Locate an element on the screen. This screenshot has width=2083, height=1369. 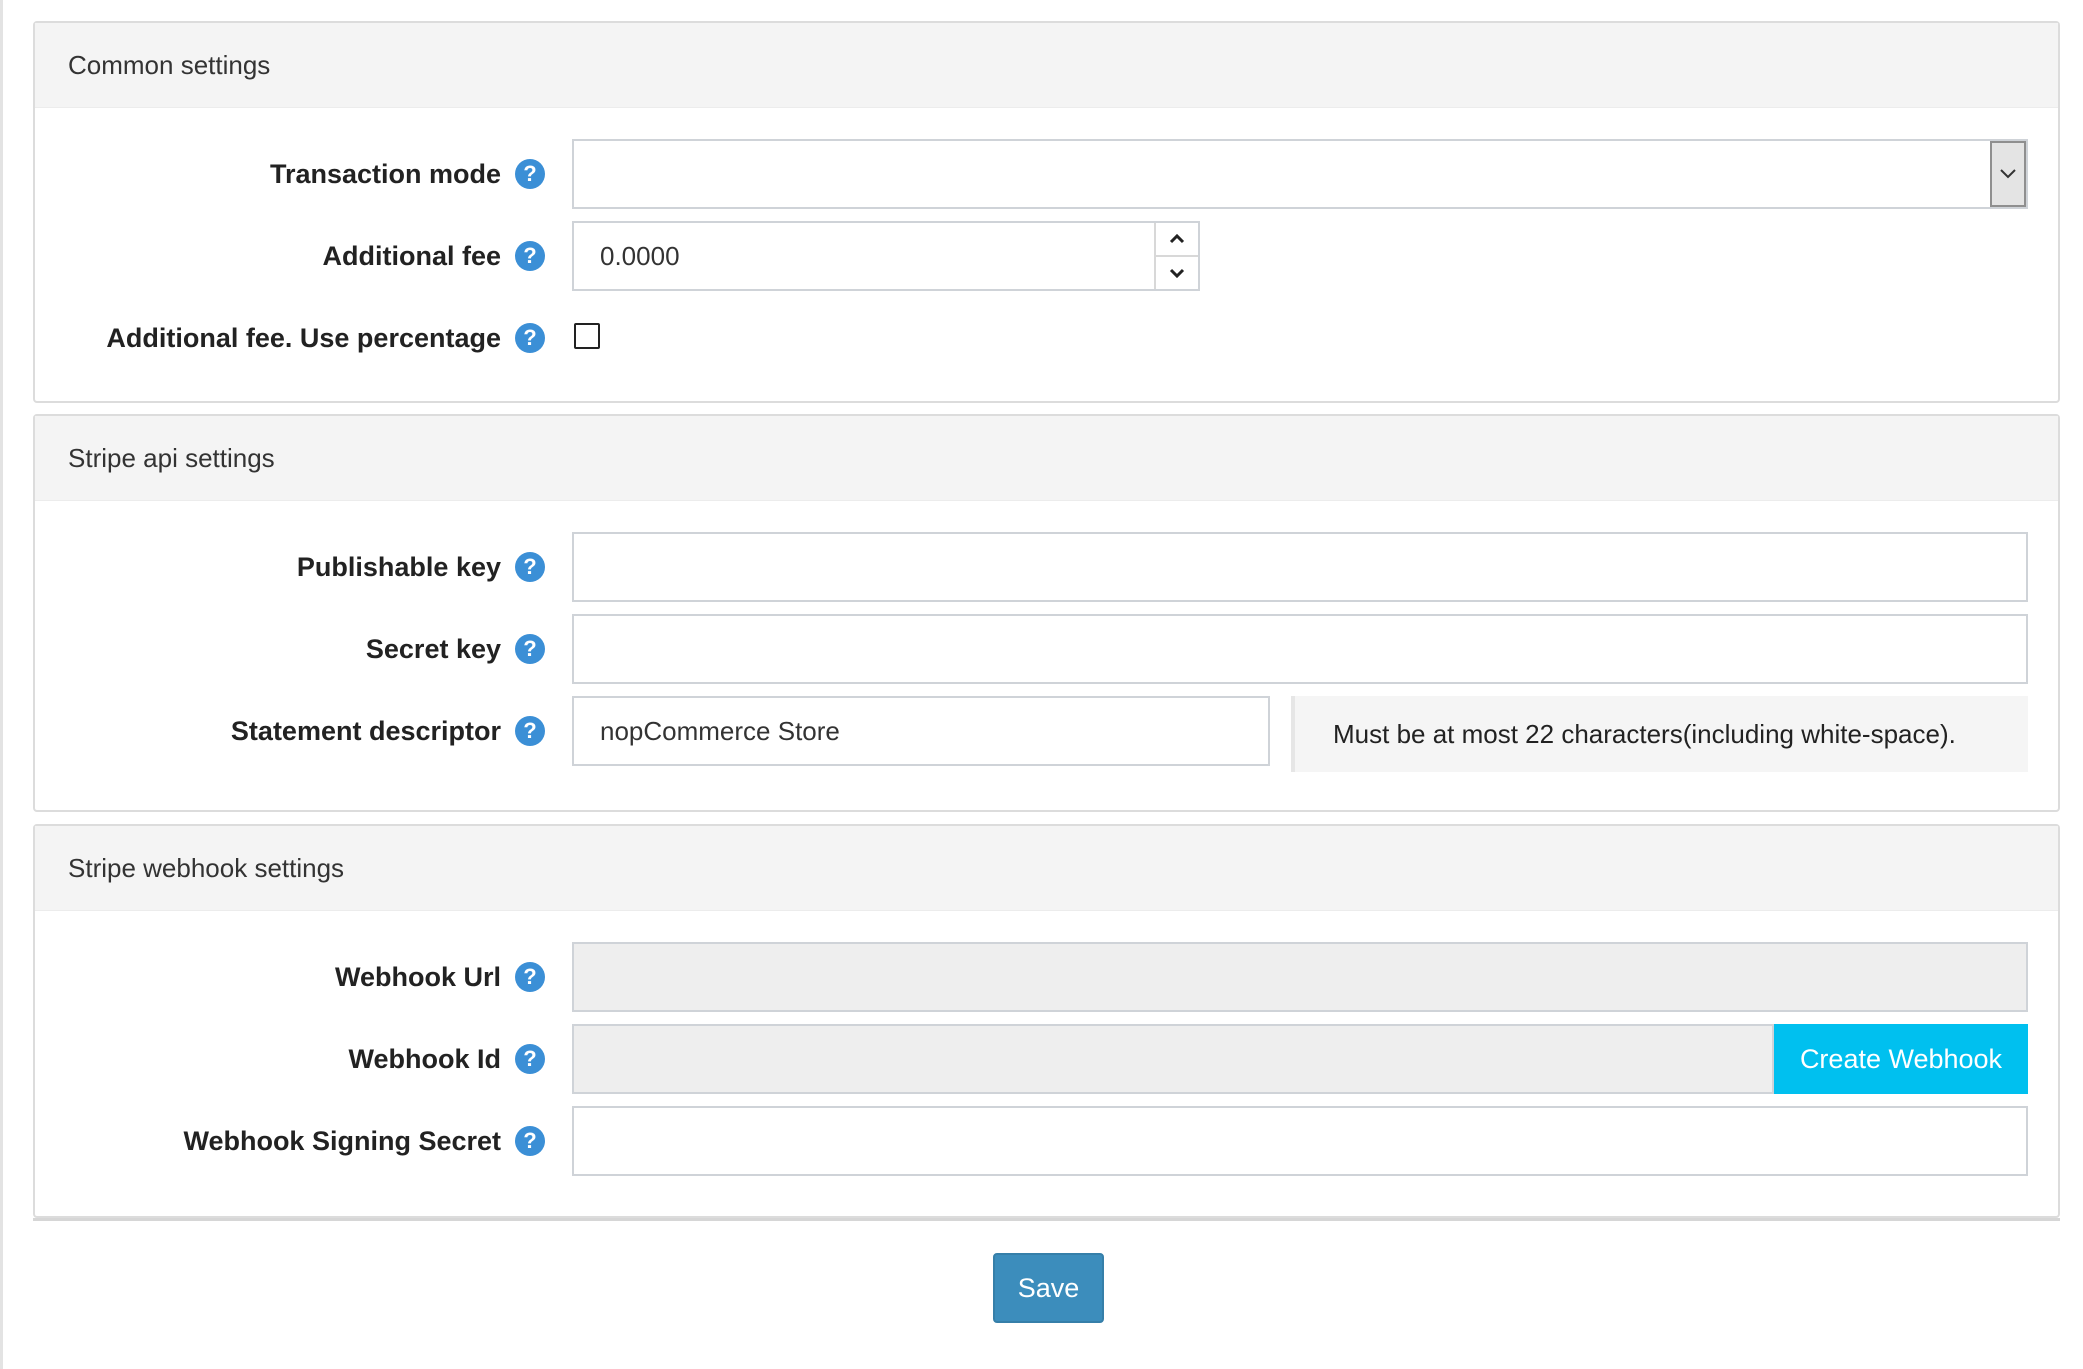
additional-fee-value: 0.0000 is located at coordinates (640, 255).